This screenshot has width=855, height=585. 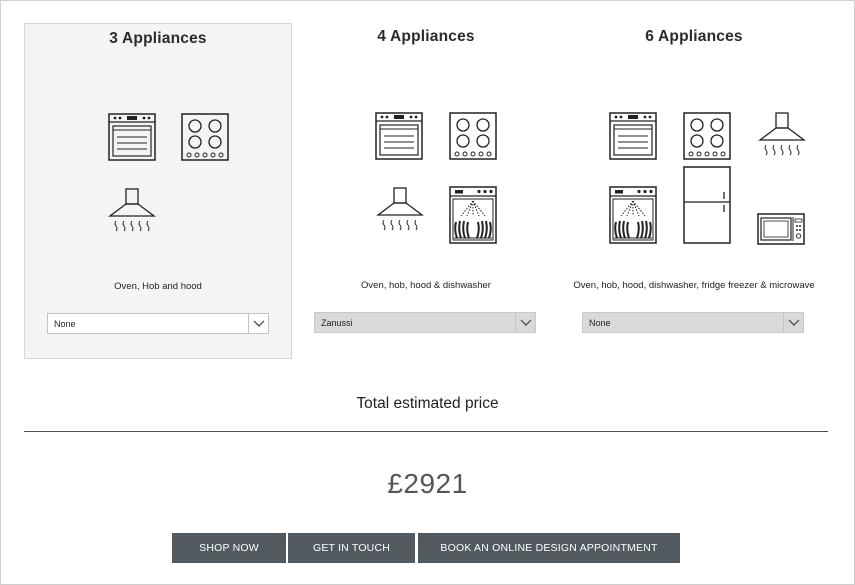 What do you see at coordinates (158, 286) in the screenshot?
I see `package-description: Oven, Hob and hood` at bounding box center [158, 286].